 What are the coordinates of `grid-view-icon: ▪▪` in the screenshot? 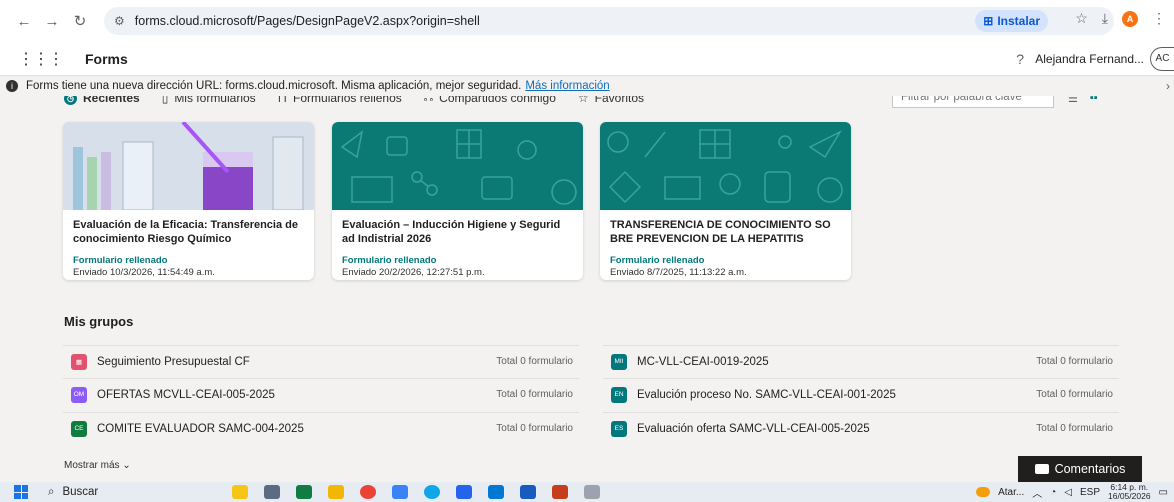 It's located at (1094, 100).